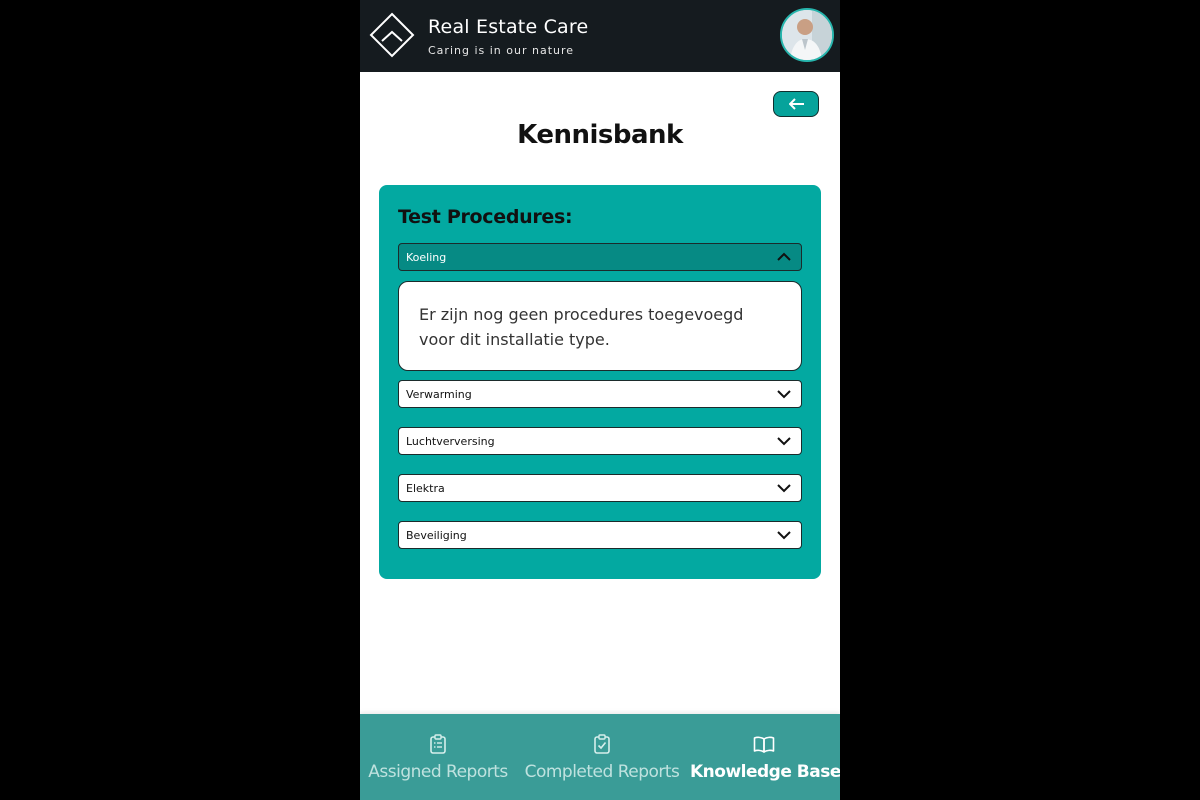  What do you see at coordinates (450, 441) in the screenshot?
I see `accordion-label: Luchtverversing` at bounding box center [450, 441].